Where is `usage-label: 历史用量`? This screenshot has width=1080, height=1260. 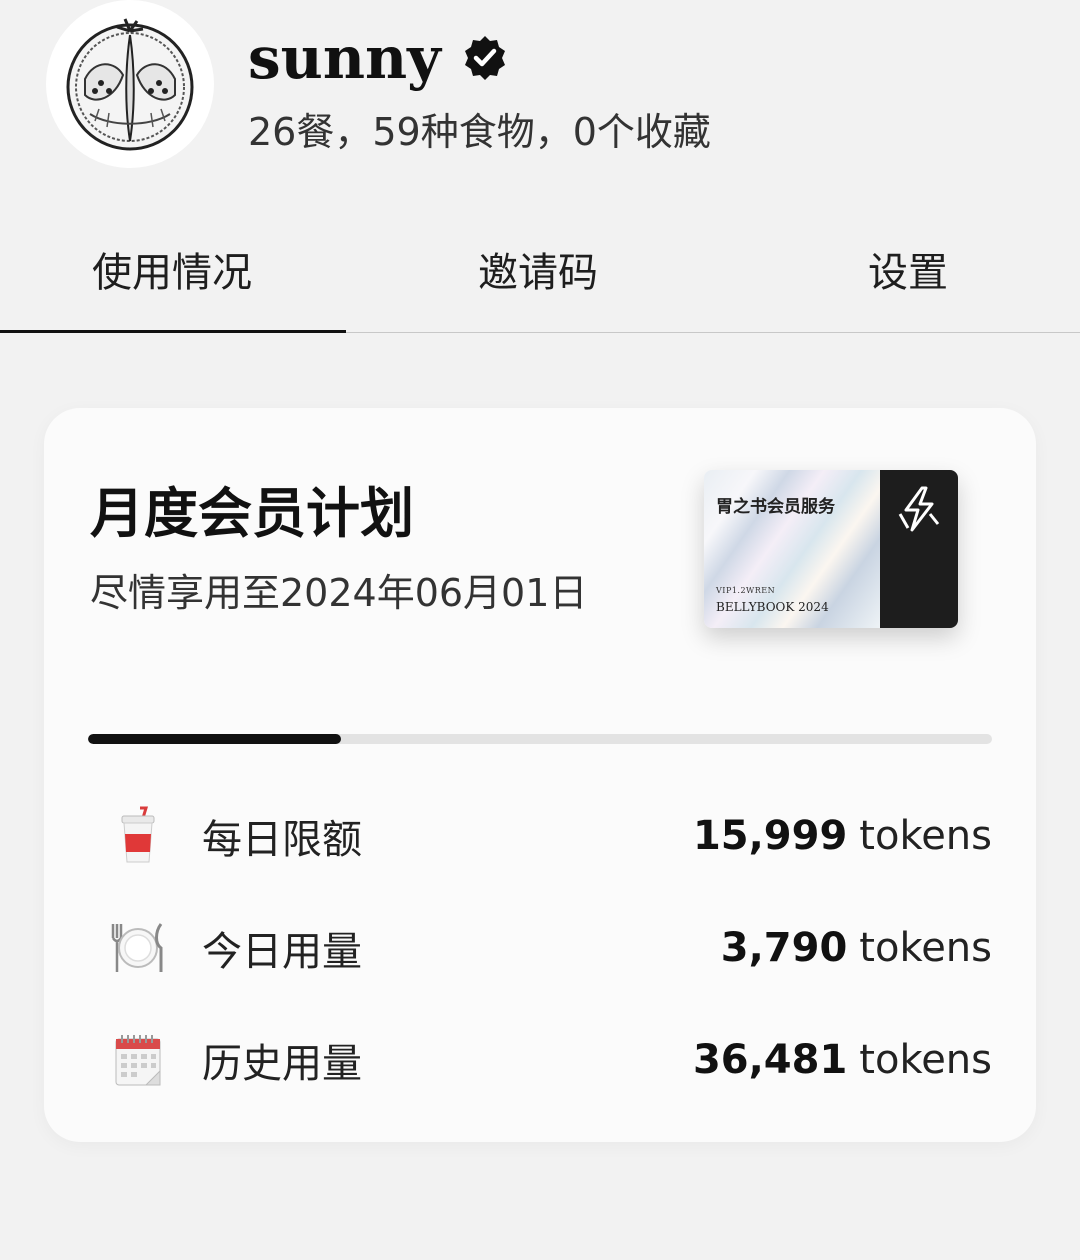 usage-label: 历史用量 is located at coordinates (282, 1064).